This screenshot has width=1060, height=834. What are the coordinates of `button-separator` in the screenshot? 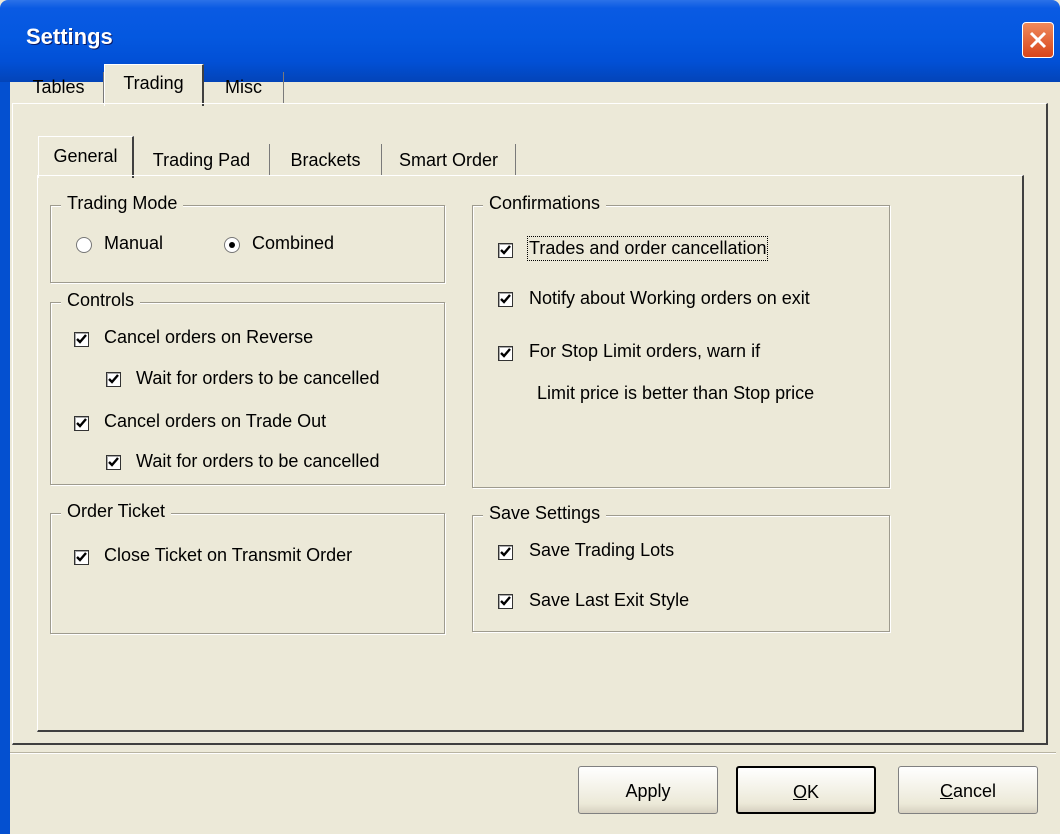 It's located at (533, 753).